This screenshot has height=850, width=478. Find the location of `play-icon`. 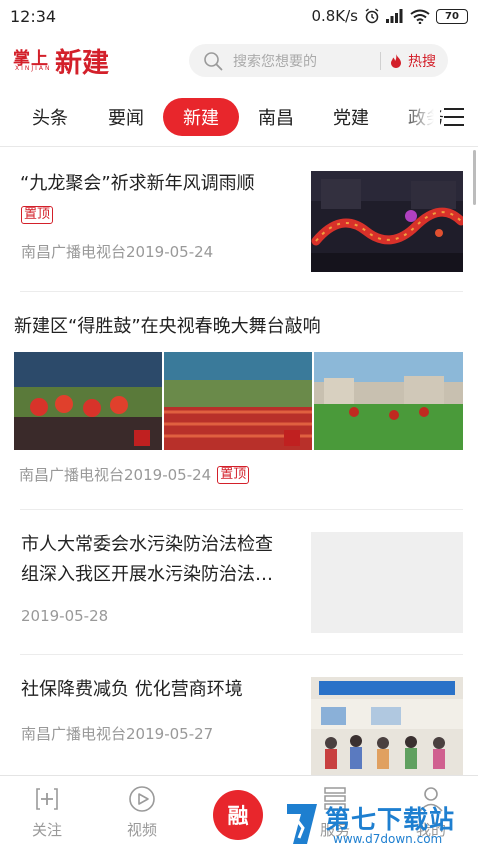

play-icon is located at coordinates (142, 799).